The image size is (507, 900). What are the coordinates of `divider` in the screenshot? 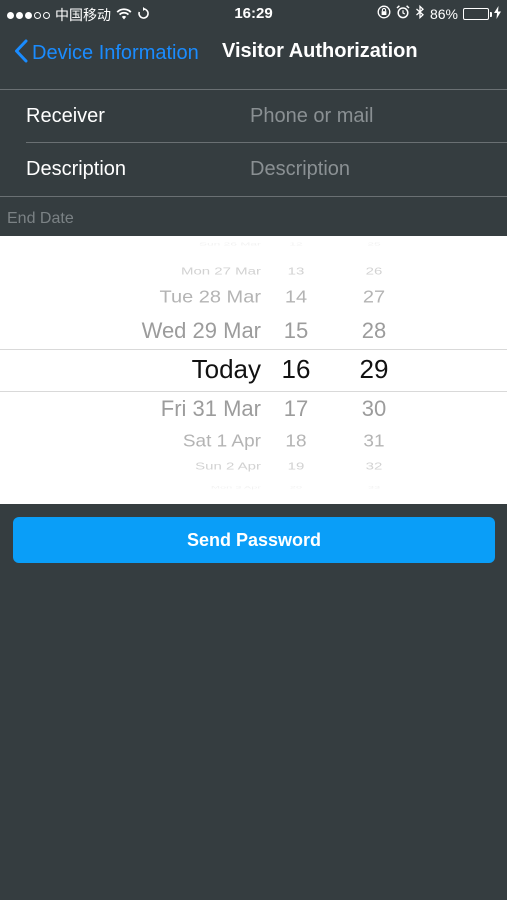 It's located at (253, 196).